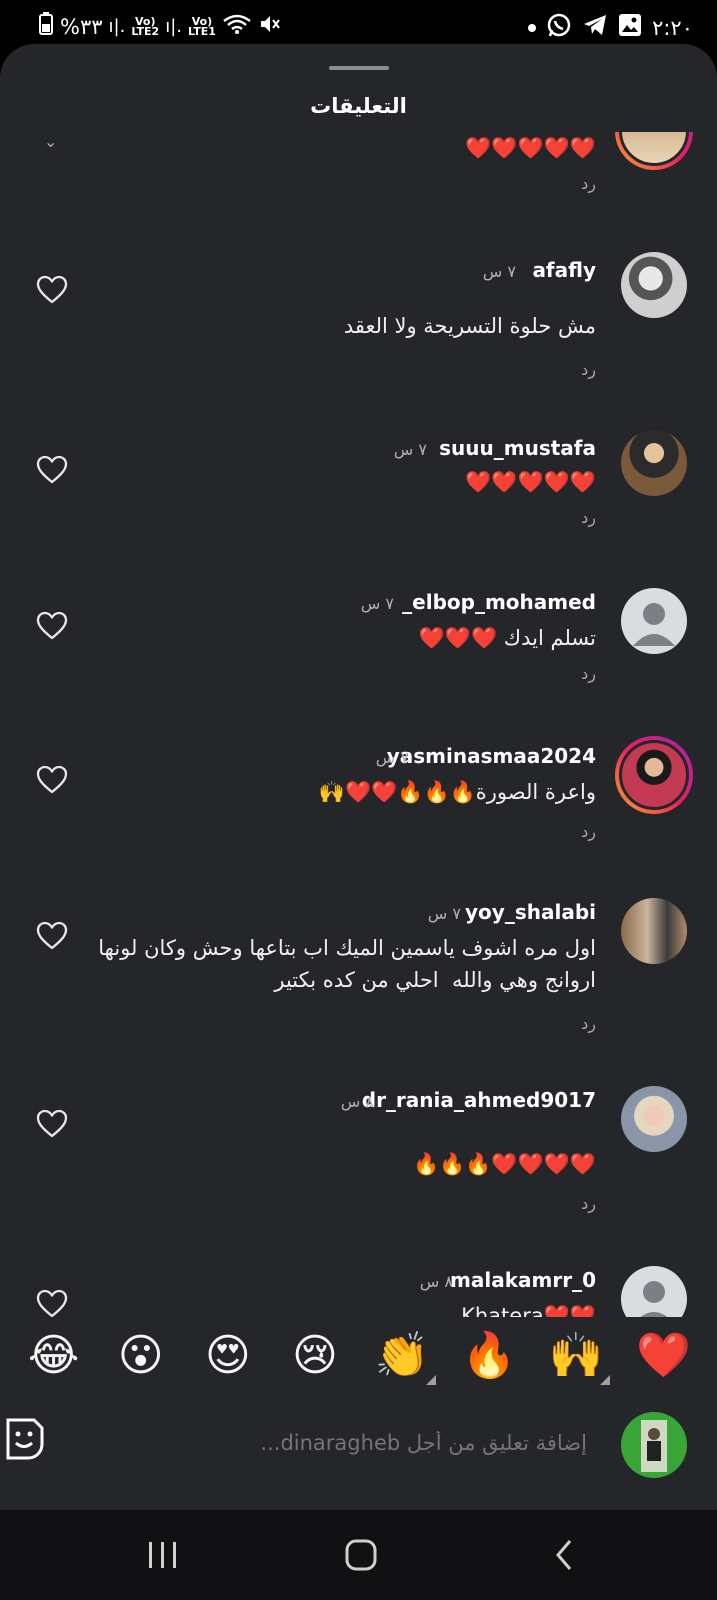  Describe the element at coordinates (334, 1443) in the screenshot. I see `comment-input` at that location.